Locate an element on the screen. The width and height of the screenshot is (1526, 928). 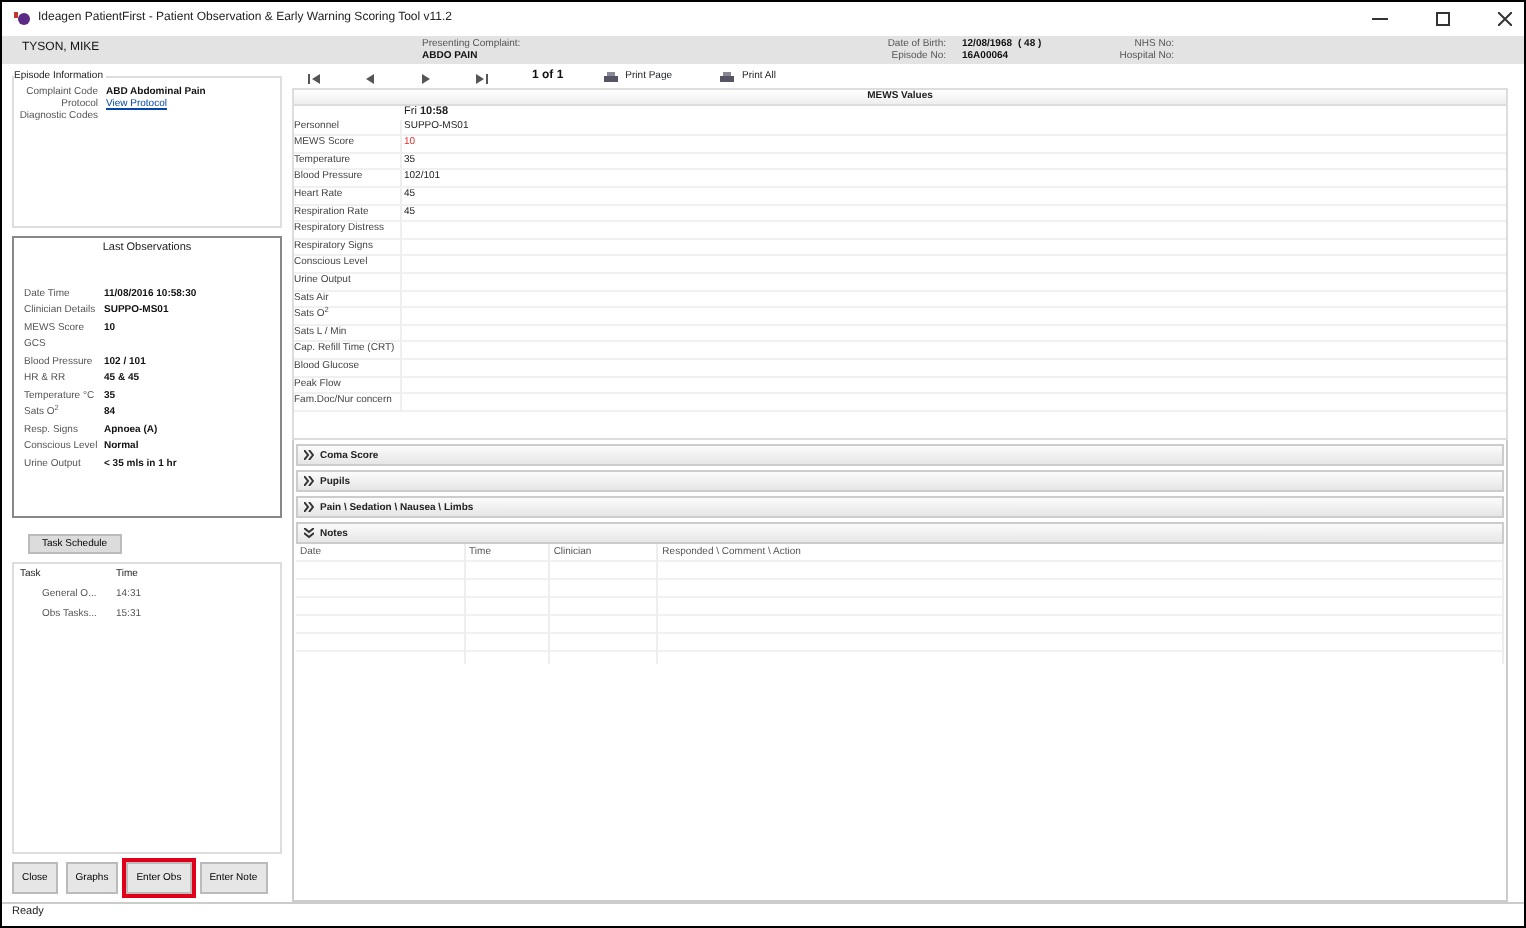
previous-page-icon is located at coordinates (370, 78).